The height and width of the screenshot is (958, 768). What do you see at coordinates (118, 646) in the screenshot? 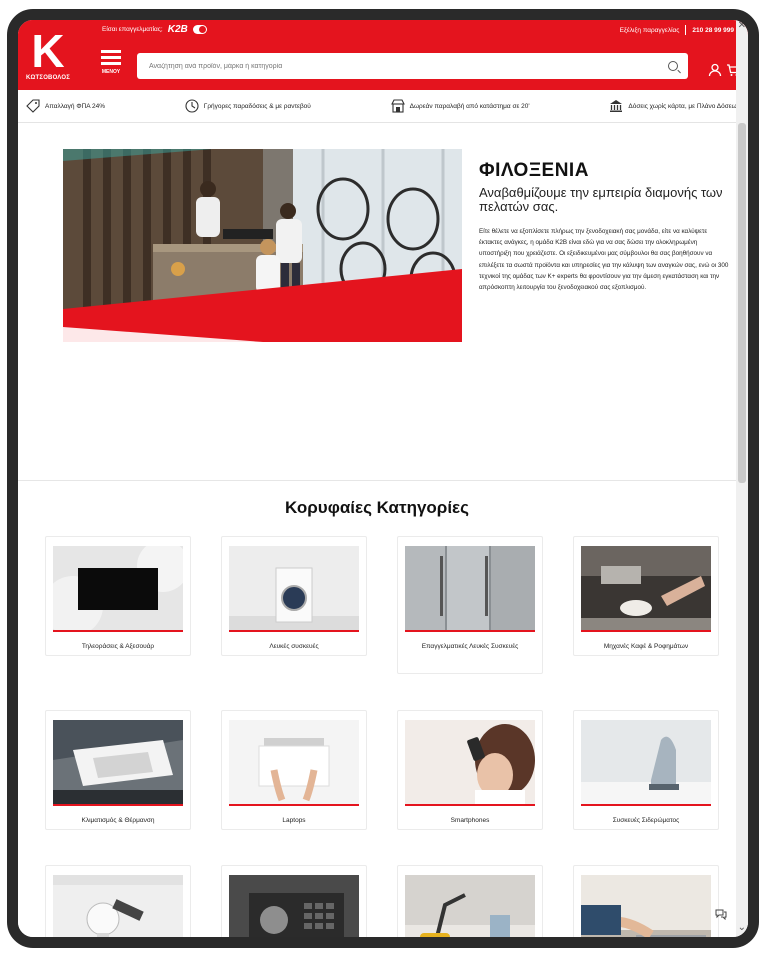
I see `category-label: Τηλεοράσεις & Αξεσουάρ` at bounding box center [118, 646].